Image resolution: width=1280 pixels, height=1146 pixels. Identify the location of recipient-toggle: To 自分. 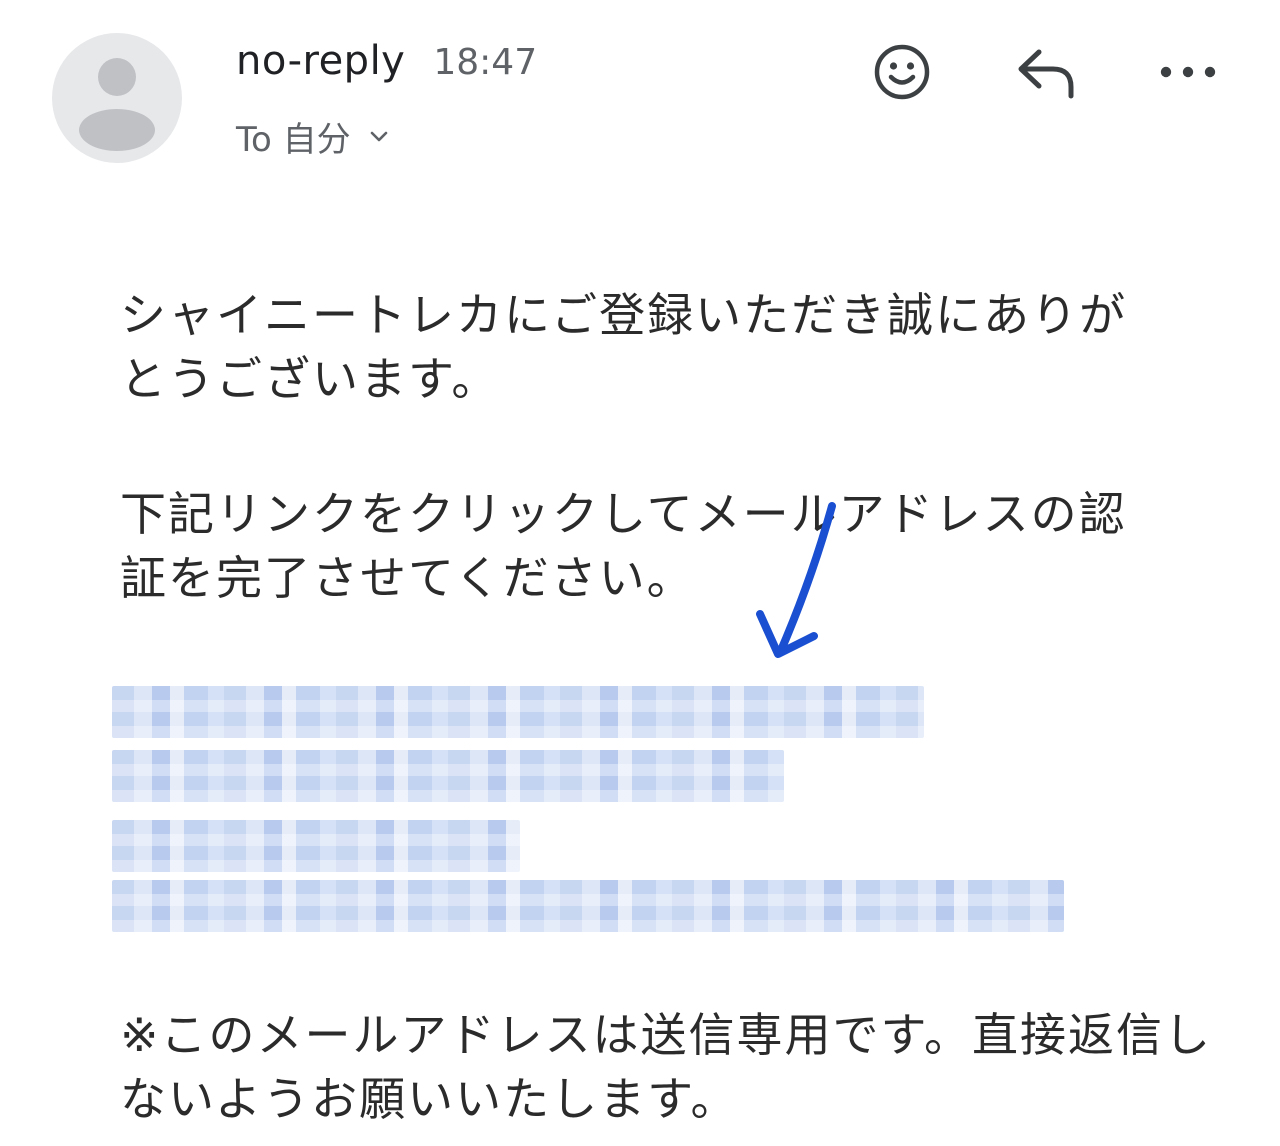
(313, 136).